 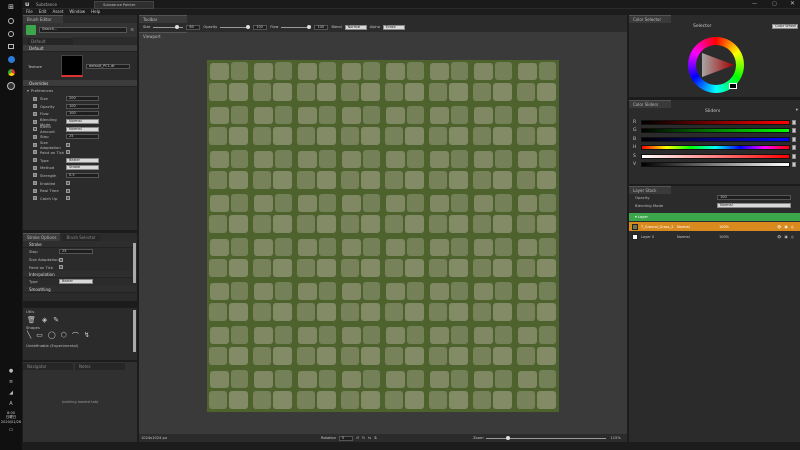 What do you see at coordinates (754, 206) in the screenshot?
I see `layer-blend-select: Normal` at bounding box center [754, 206].